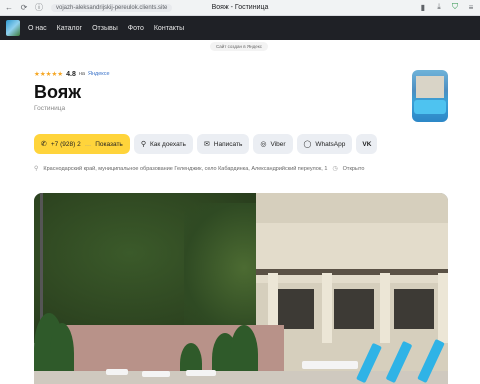 The height and width of the screenshot is (384, 480). What do you see at coordinates (239, 46) in the screenshot?
I see `created-note: Сайт создан в Яндекс` at bounding box center [239, 46].